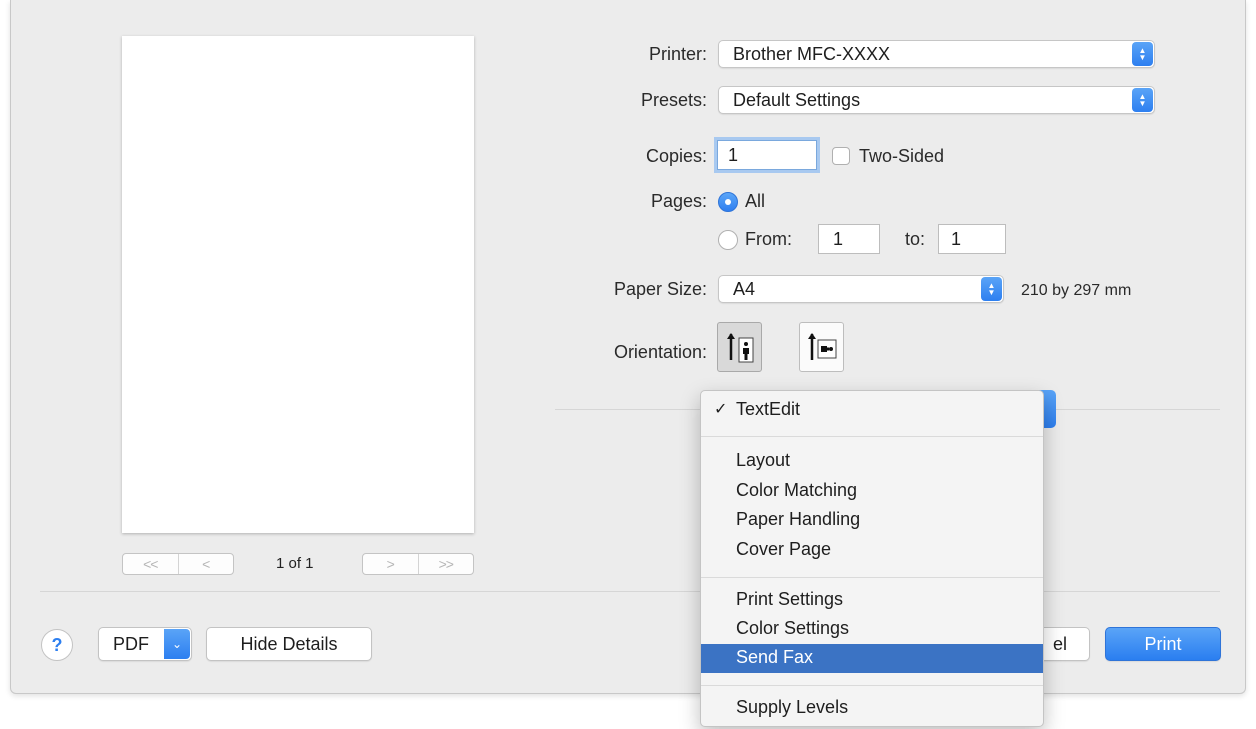 The width and height of the screenshot is (1256, 729). I want to click on cancel-label: el, so click(1059, 643).